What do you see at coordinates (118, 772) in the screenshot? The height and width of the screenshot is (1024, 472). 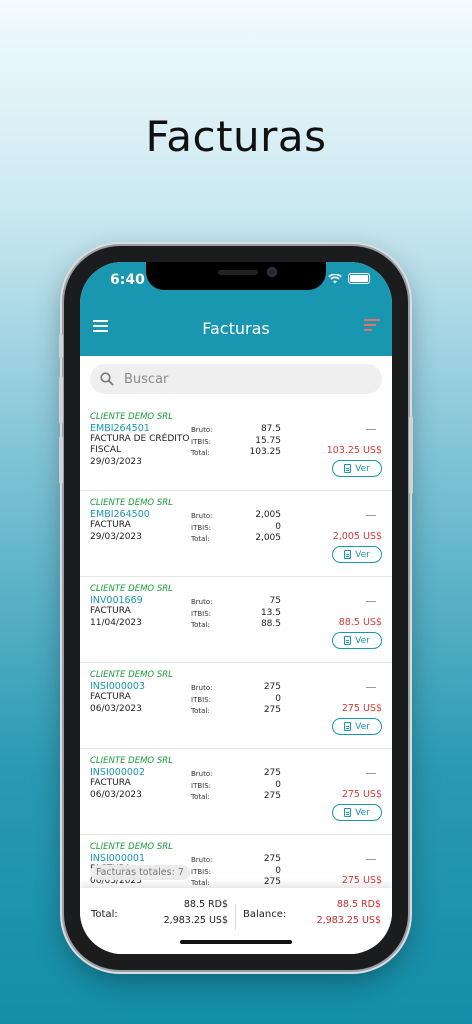 I see `invoice-code: INSI000002` at bounding box center [118, 772].